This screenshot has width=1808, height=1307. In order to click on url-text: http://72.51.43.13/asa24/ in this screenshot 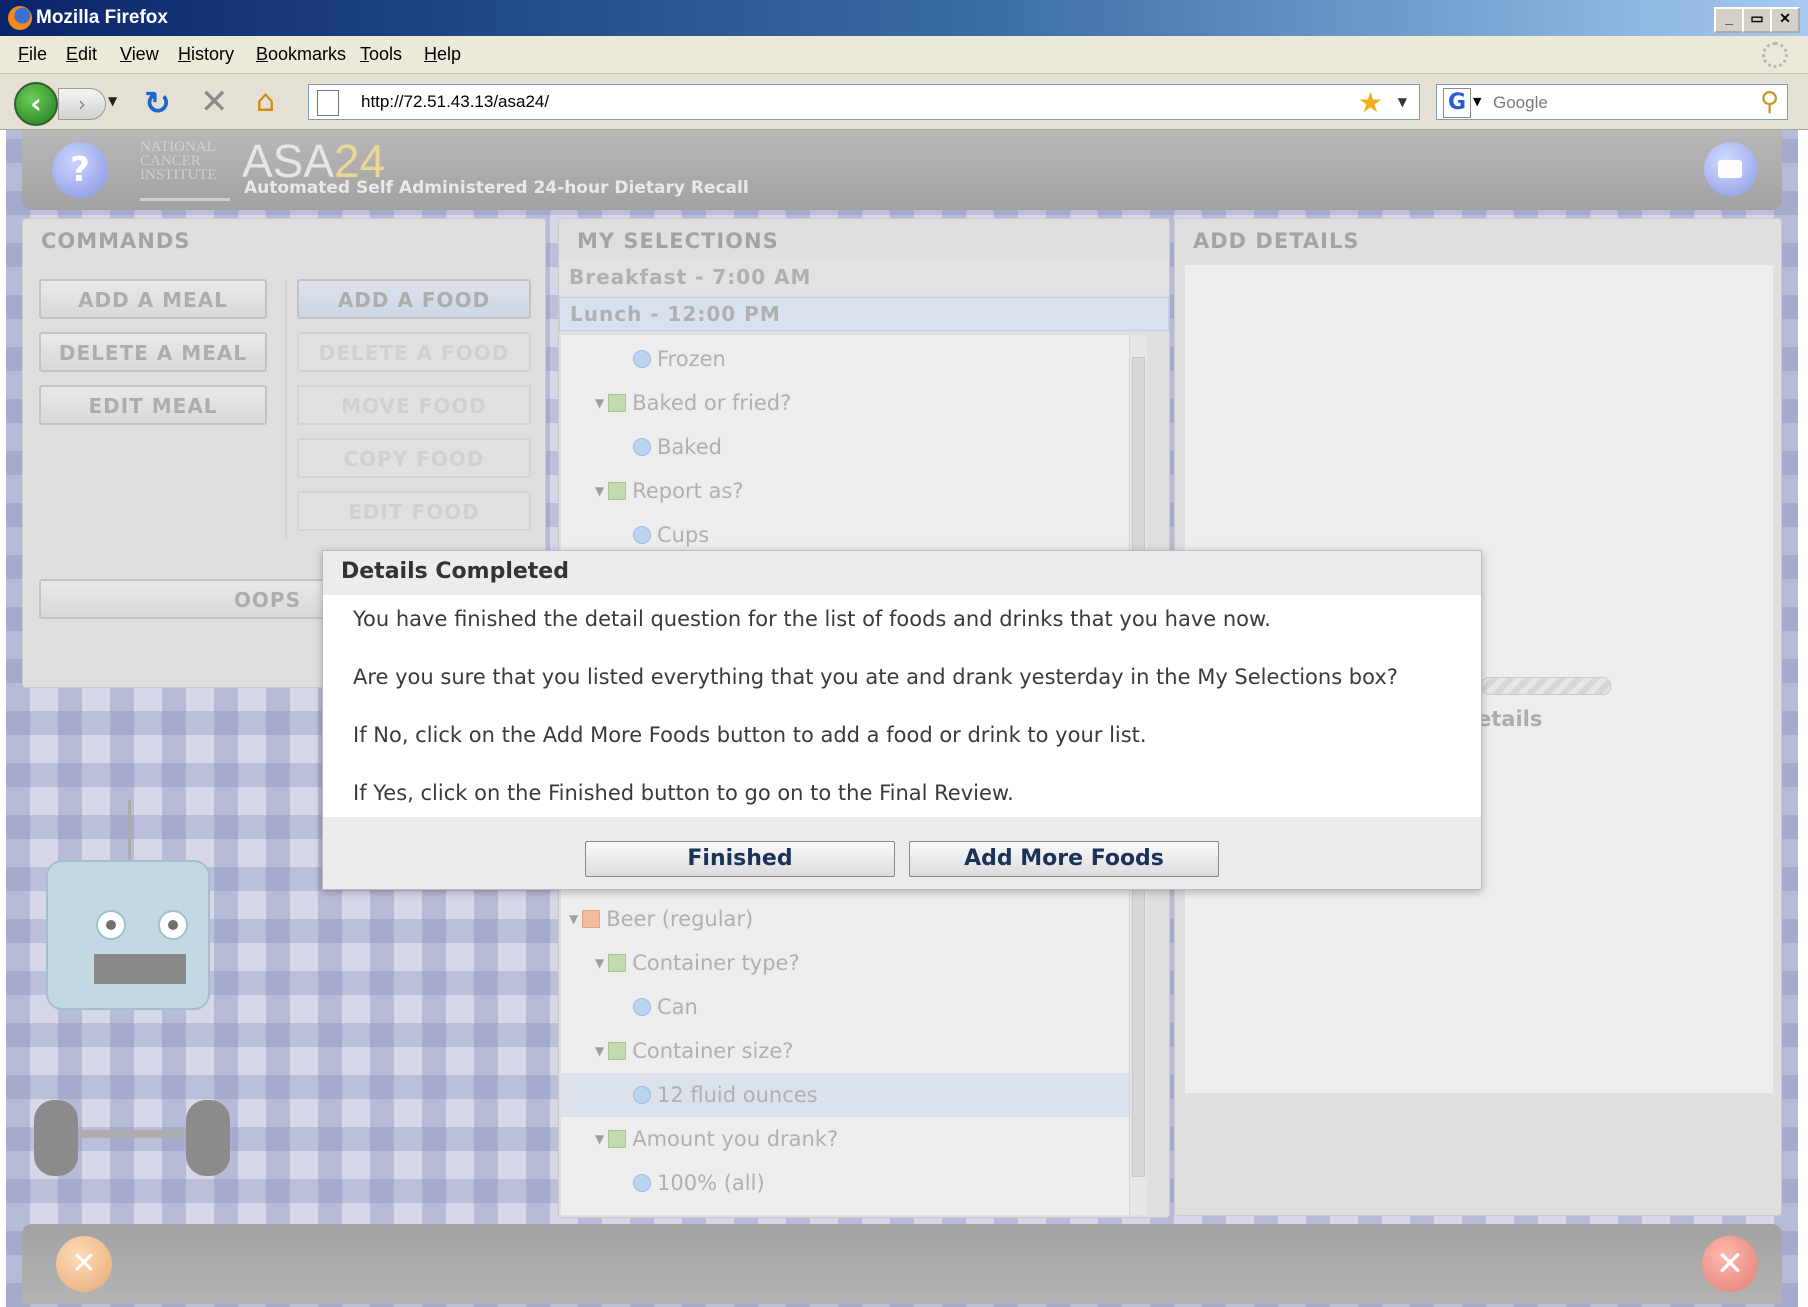, I will do `click(455, 102)`.